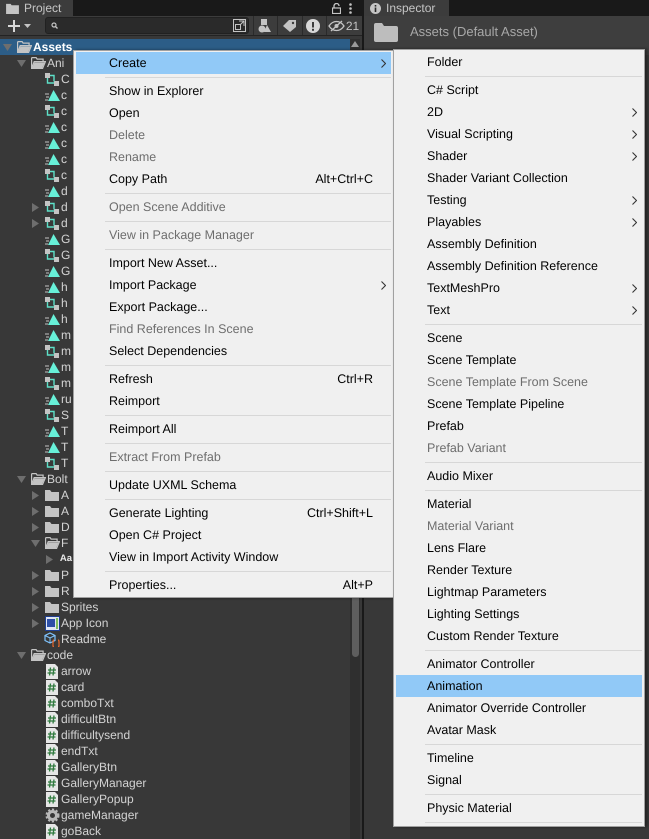 This screenshot has height=839, width=649. What do you see at coordinates (474, 31) in the screenshot?
I see `inspector-title: Assets (Default Asset)` at bounding box center [474, 31].